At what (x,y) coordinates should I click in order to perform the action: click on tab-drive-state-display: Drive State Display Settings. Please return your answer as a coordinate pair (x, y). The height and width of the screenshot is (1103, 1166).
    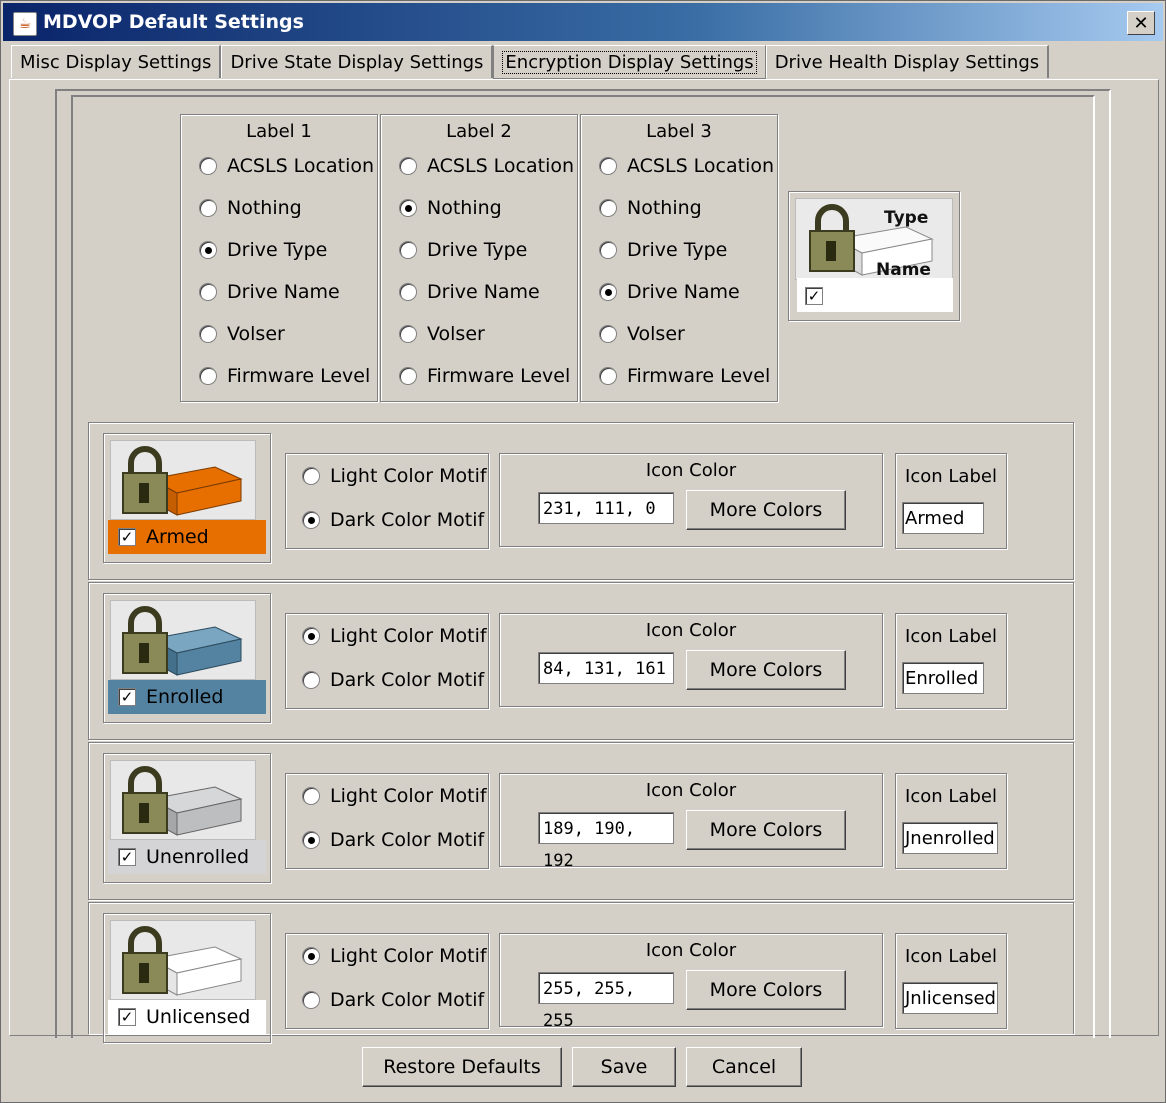
    Looking at the image, I should click on (357, 61).